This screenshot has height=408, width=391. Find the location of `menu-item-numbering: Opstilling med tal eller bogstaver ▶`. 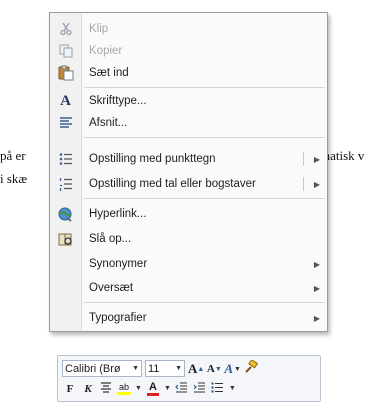

menu-item-numbering: Opstilling med tal eller bogstaver ▶ is located at coordinates (188, 184).